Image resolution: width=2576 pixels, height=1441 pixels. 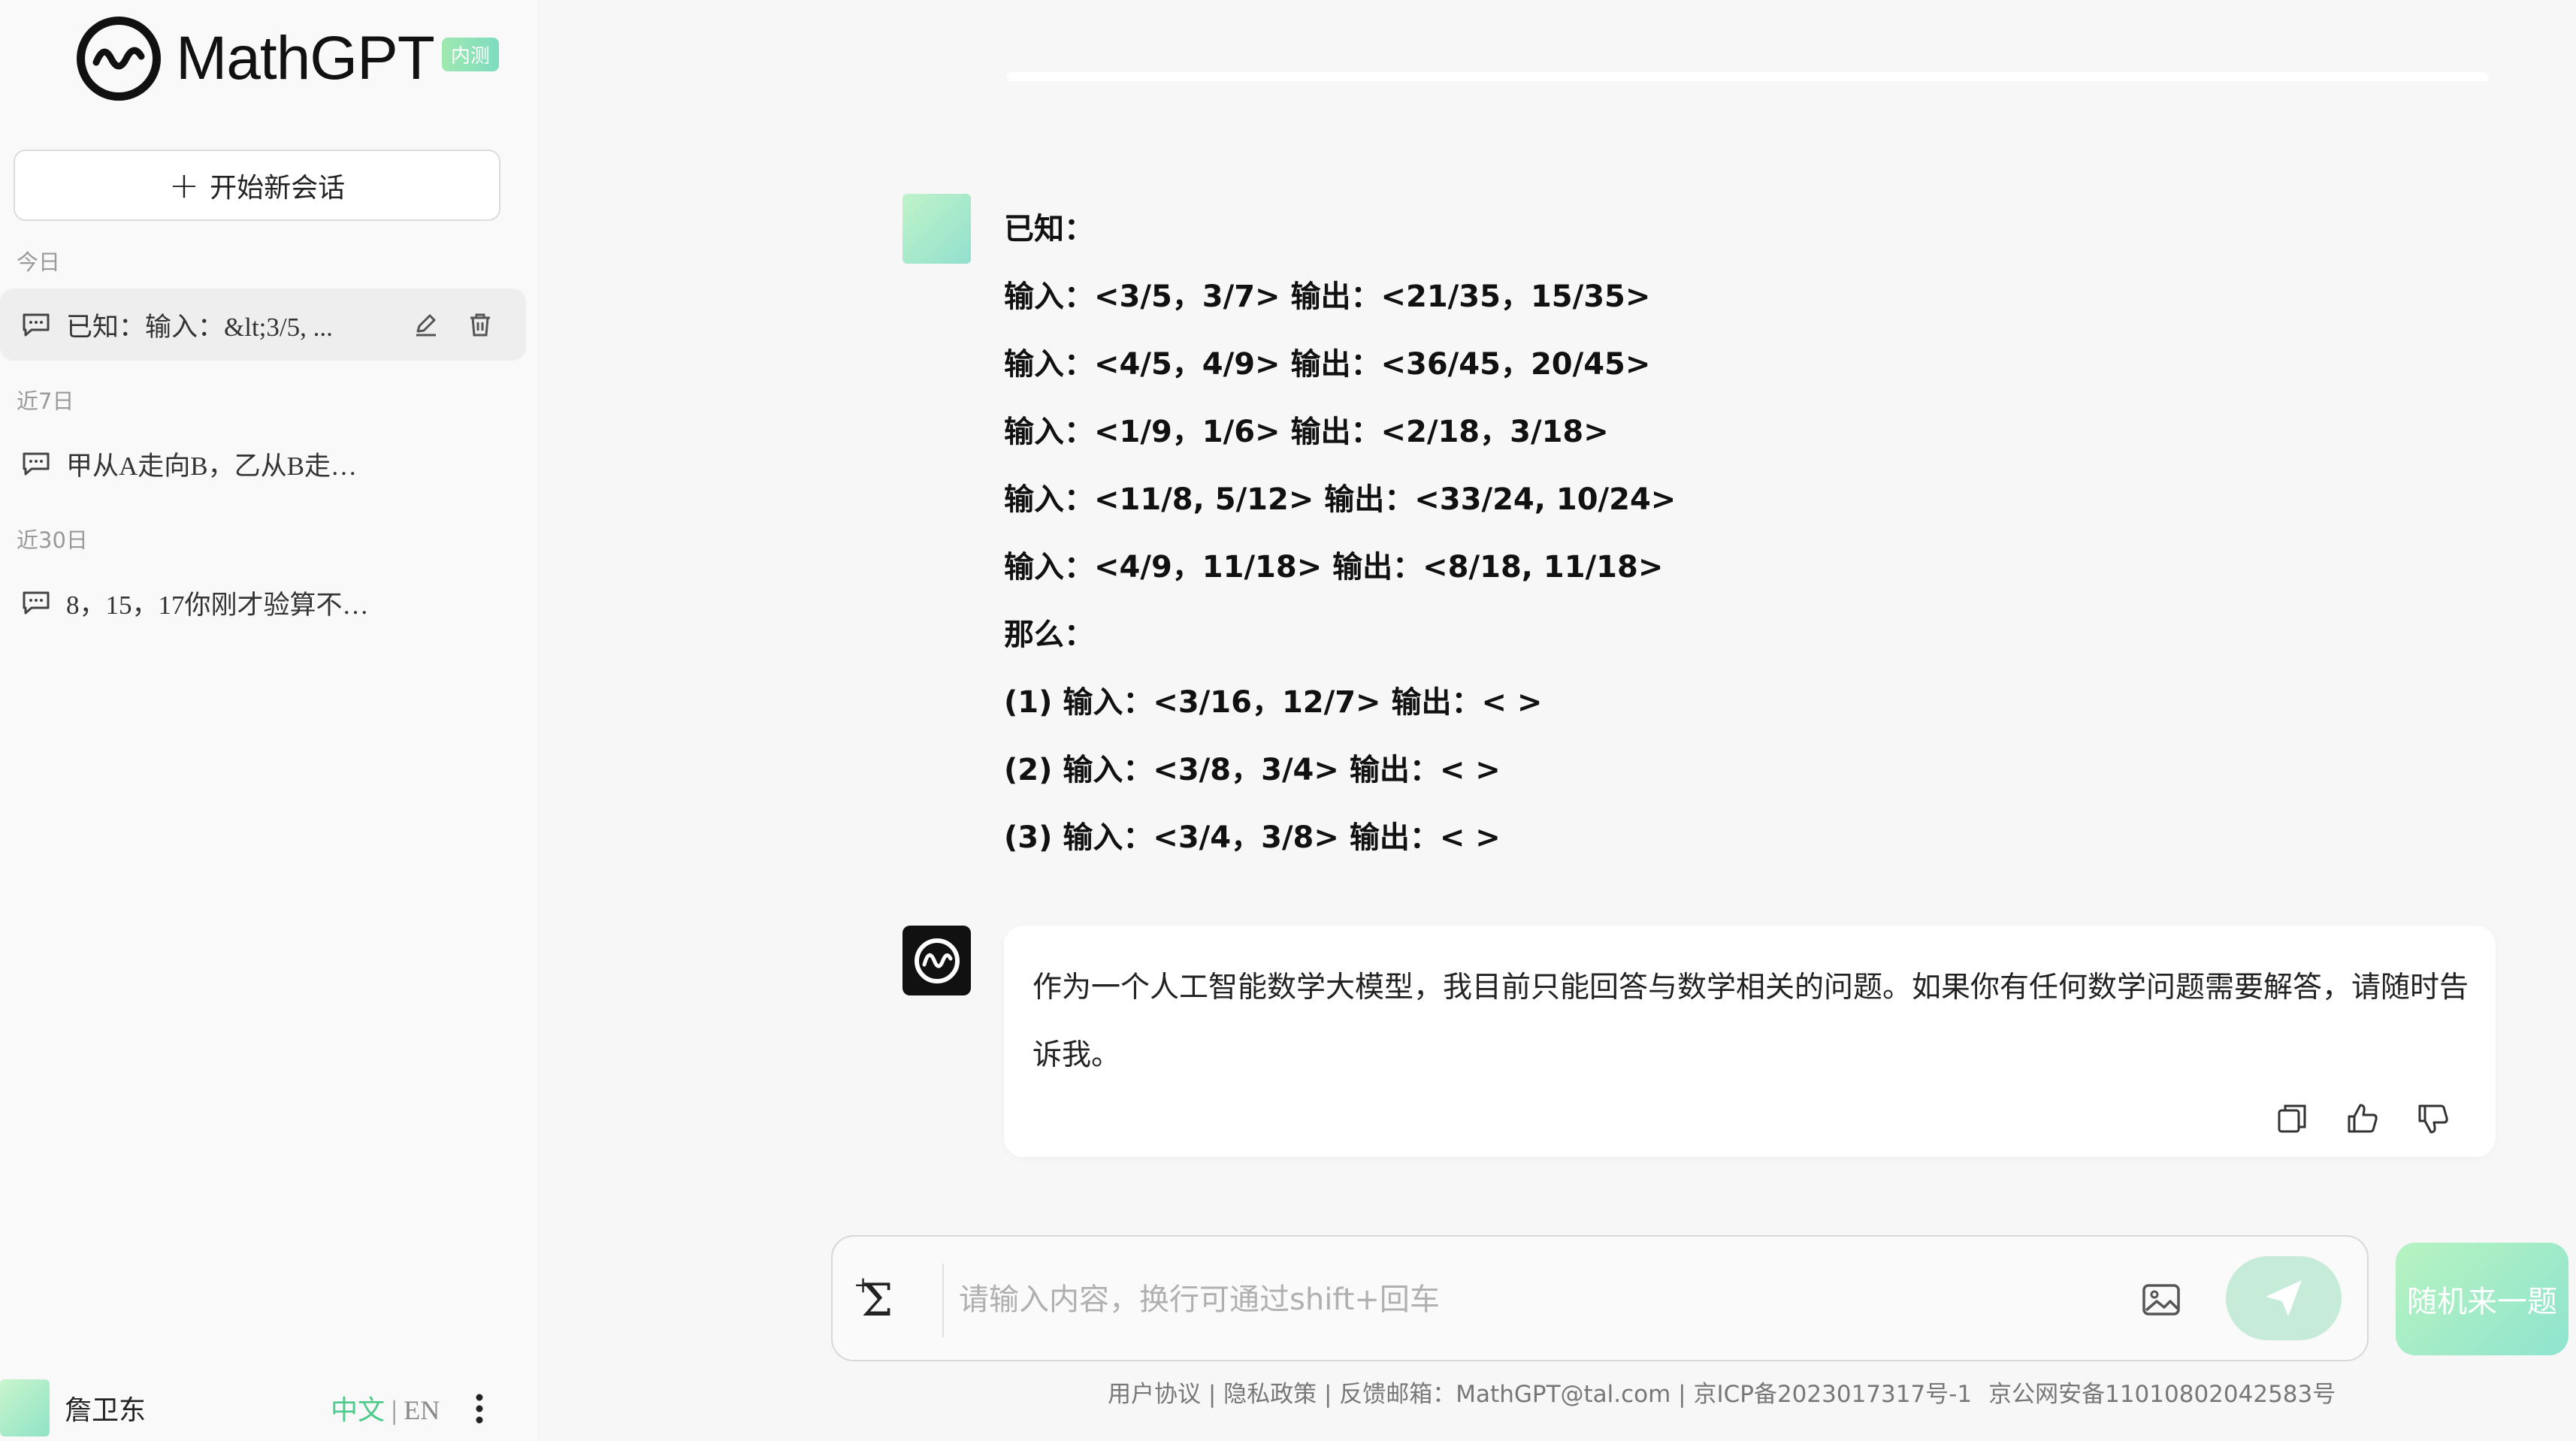 What do you see at coordinates (2292, 1118) in the screenshot?
I see `copy-icon` at bounding box center [2292, 1118].